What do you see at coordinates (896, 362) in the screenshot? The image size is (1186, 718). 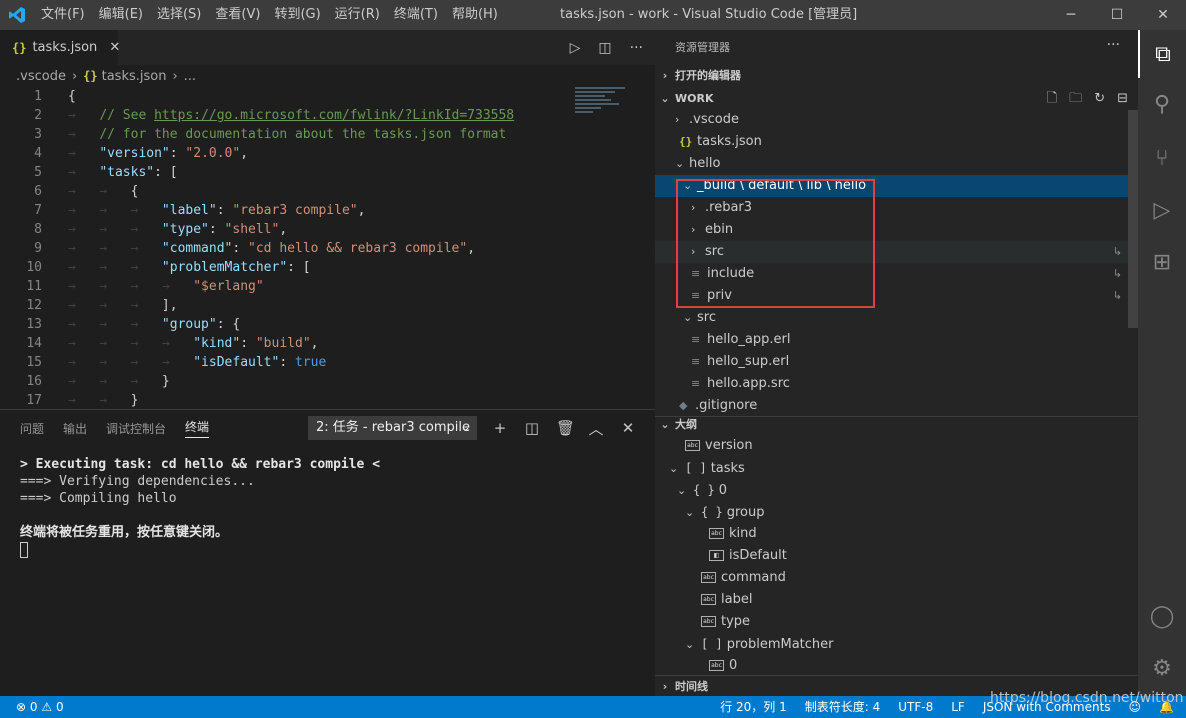 I see `tree-item-hello-sup-erl: ≡ hello_sup.erl` at bounding box center [896, 362].